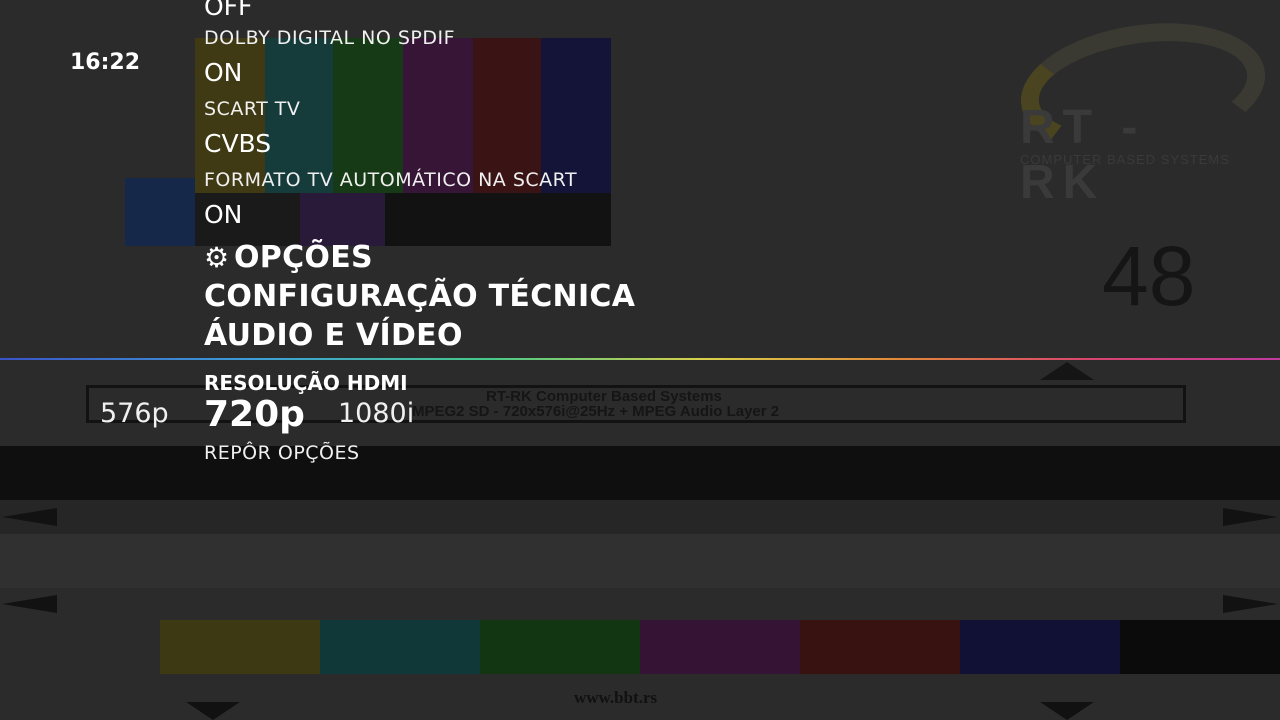 The image size is (1280, 720). What do you see at coordinates (1067, 371) in the screenshot?
I see `triangle-up-icon` at bounding box center [1067, 371].